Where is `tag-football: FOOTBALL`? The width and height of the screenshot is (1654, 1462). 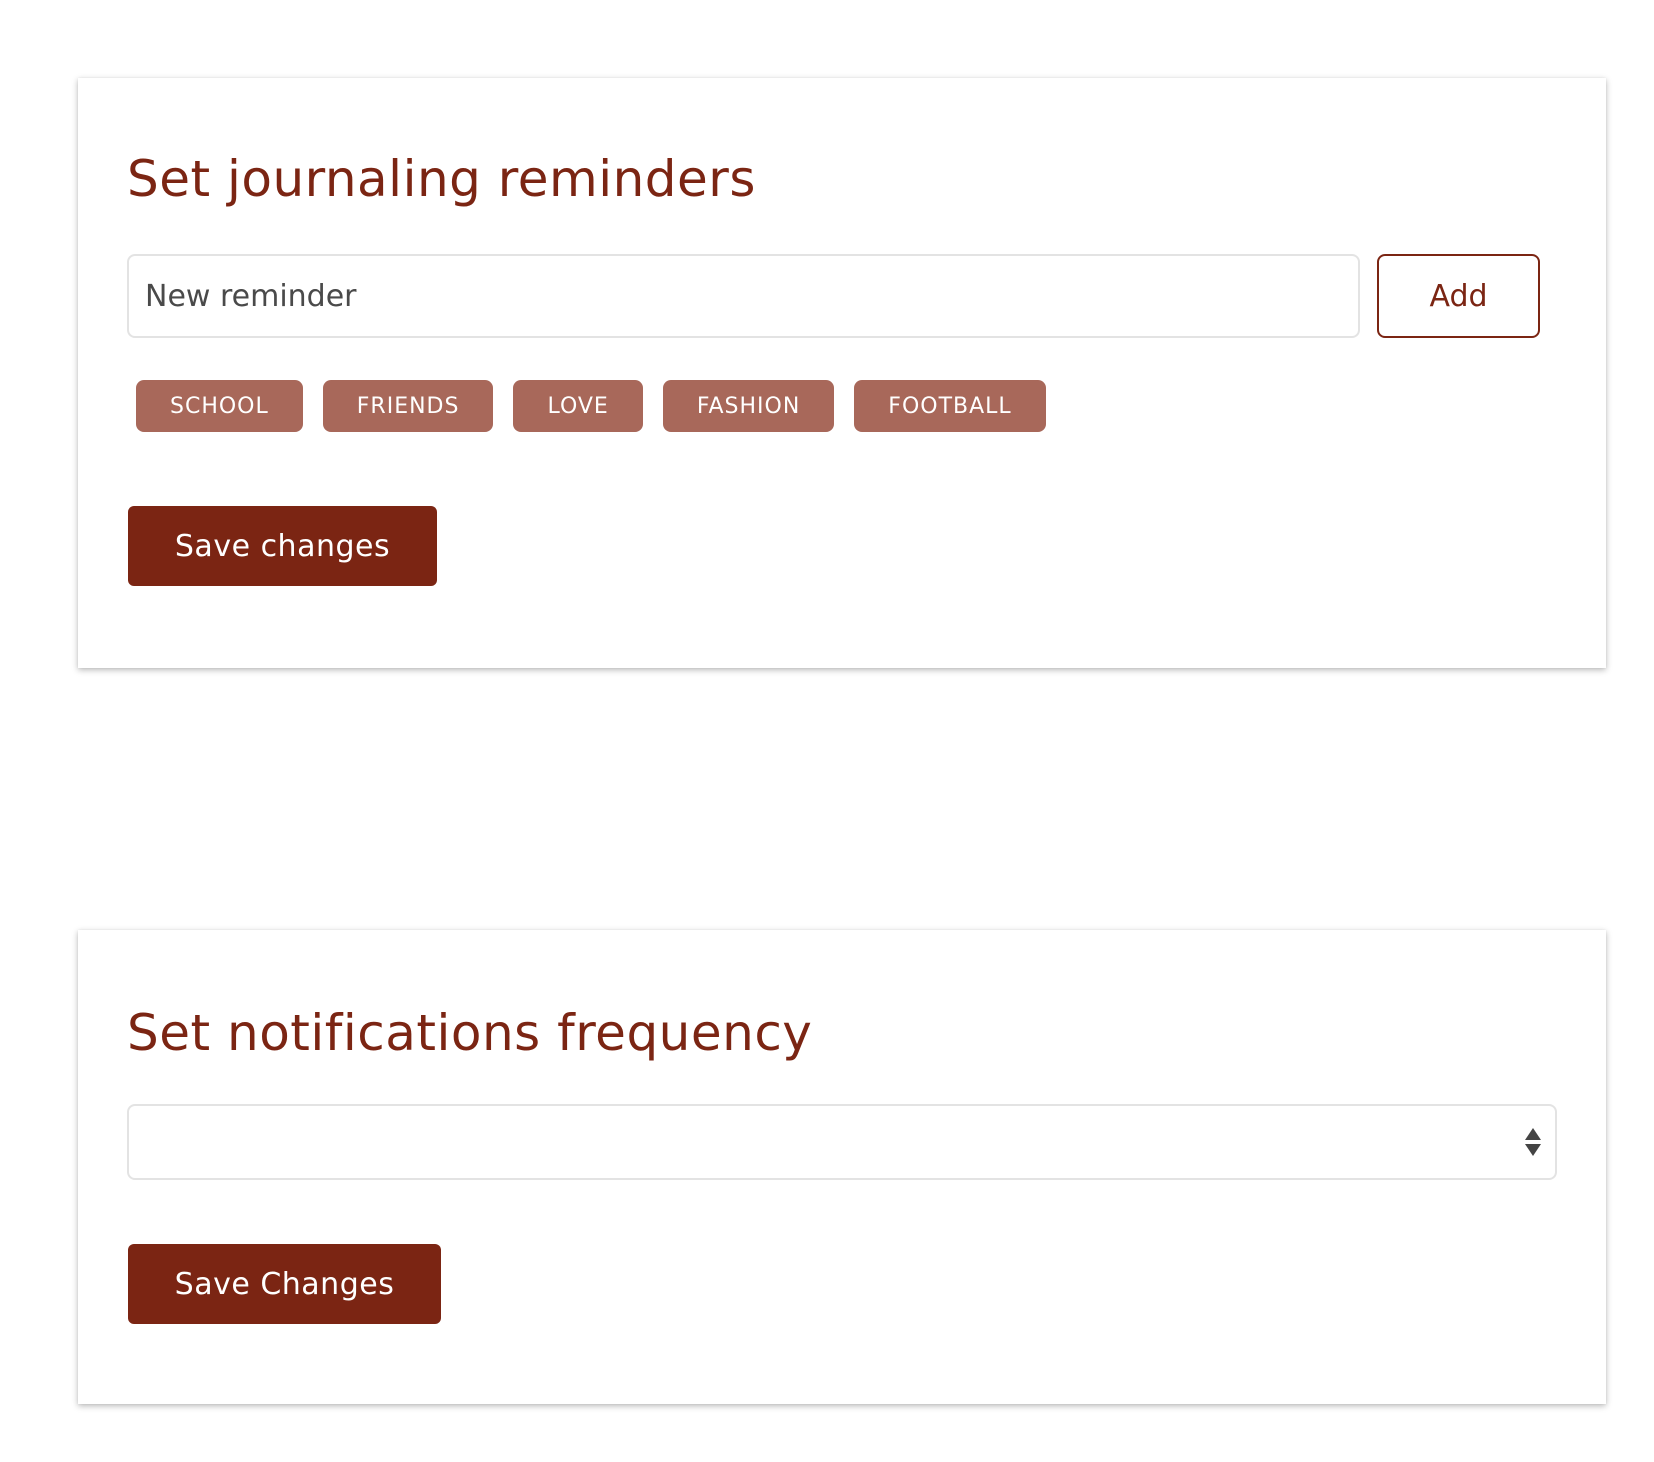
tag-football: FOOTBALL is located at coordinates (950, 406).